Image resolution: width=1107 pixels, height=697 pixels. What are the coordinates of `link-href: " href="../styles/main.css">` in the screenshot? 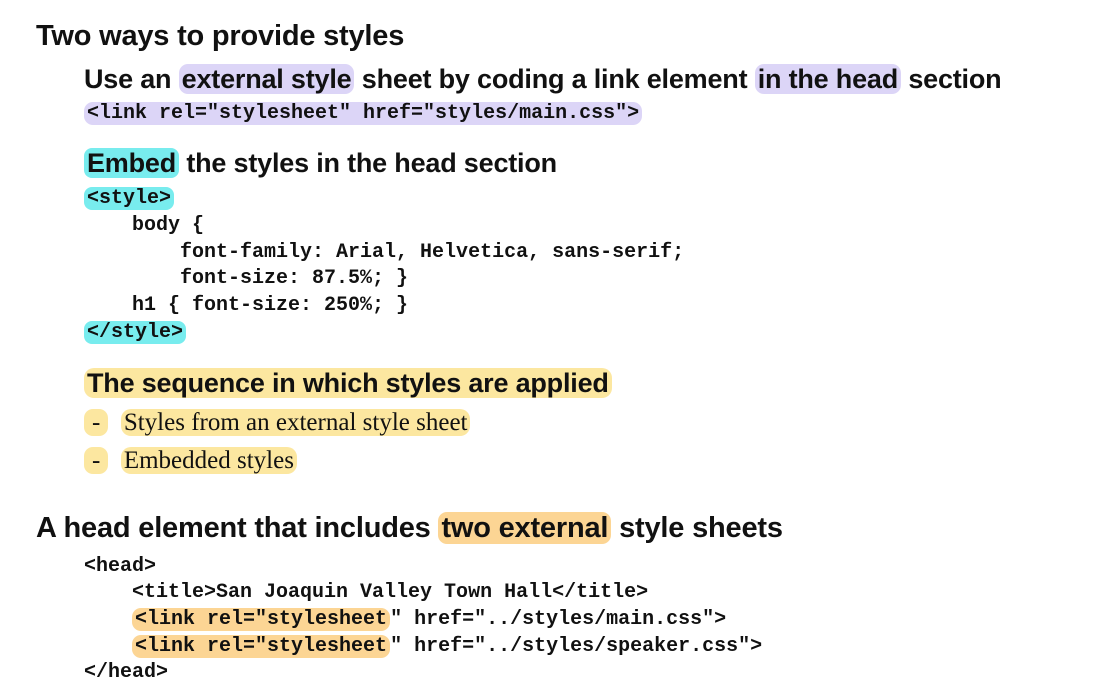 It's located at (558, 619).